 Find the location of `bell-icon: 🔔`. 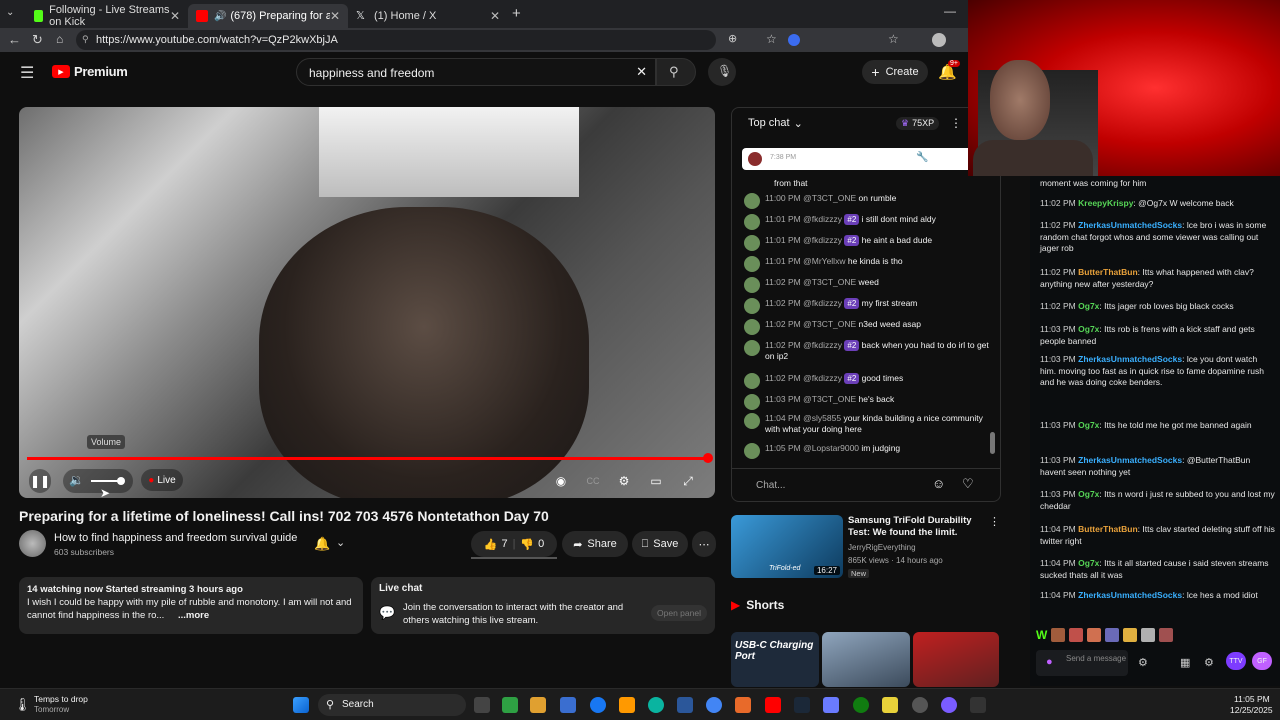

bell-icon: 🔔 is located at coordinates (322, 544).